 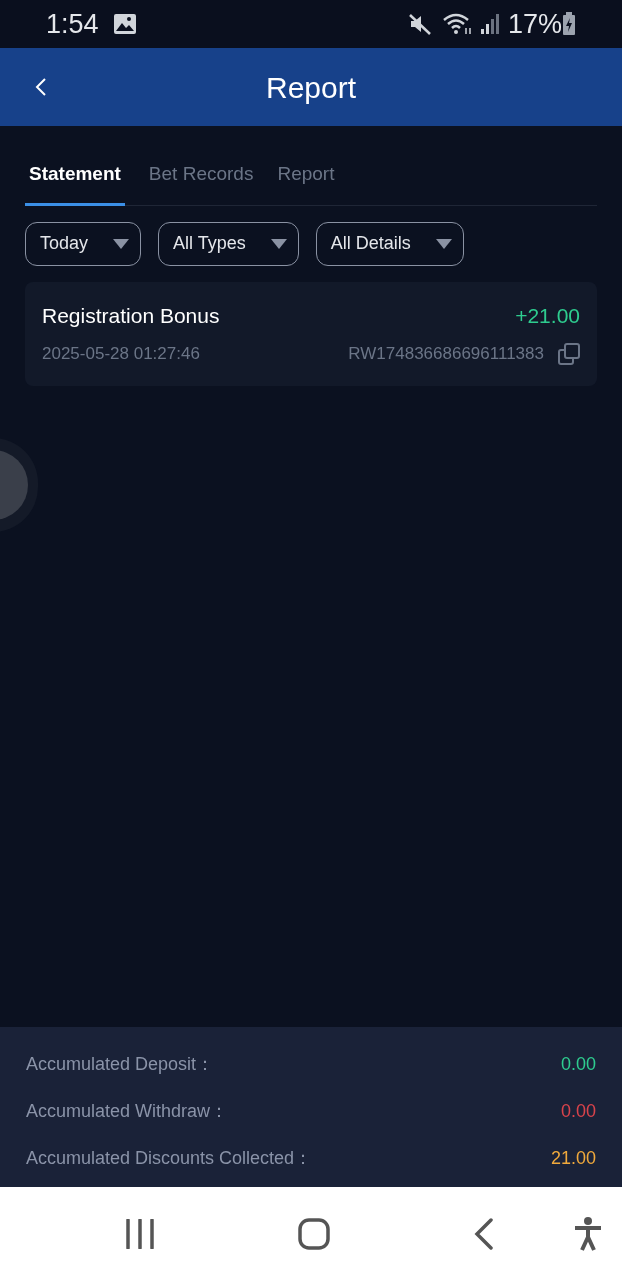 What do you see at coordinates (306, 183) in the screenshot?
I see `tab: Report` at bounding box center [306, 183].